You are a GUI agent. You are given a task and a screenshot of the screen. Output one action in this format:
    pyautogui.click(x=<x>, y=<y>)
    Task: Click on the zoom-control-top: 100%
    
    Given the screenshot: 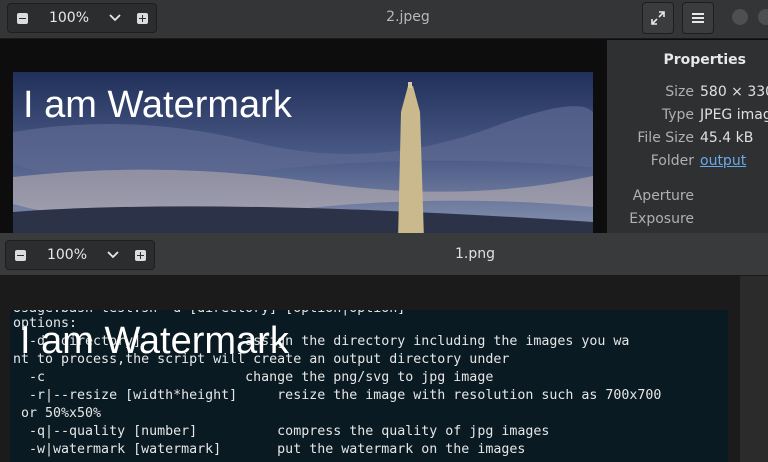 What is the action you would take?
    pyautogui.click(x=82, y=18)
    